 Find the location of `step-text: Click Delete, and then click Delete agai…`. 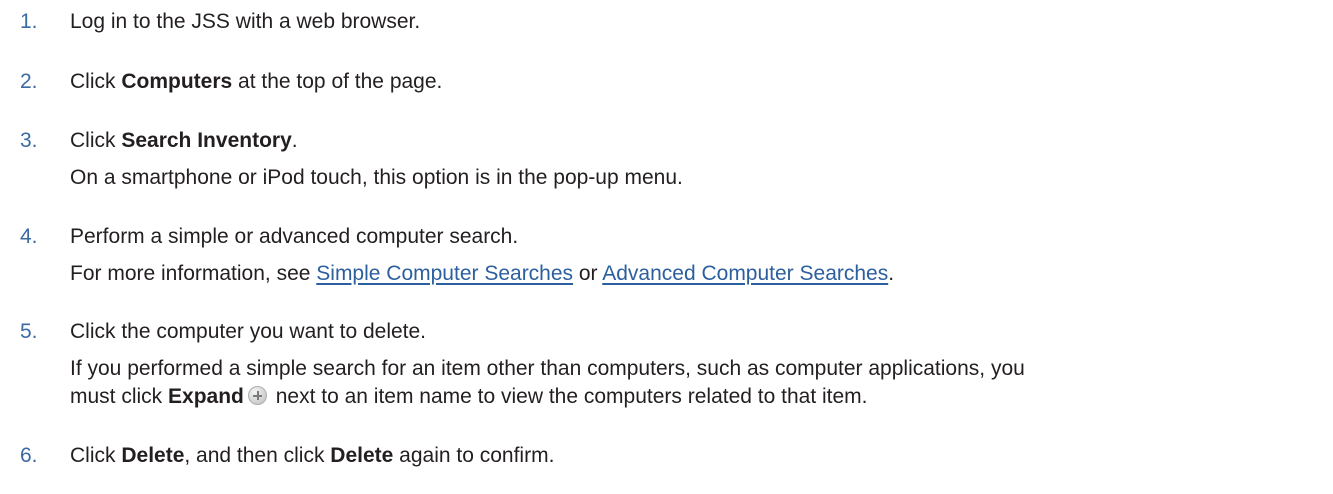

step-text: Click Delete, and then click Delete agai… is located at coordinates (312, 455).